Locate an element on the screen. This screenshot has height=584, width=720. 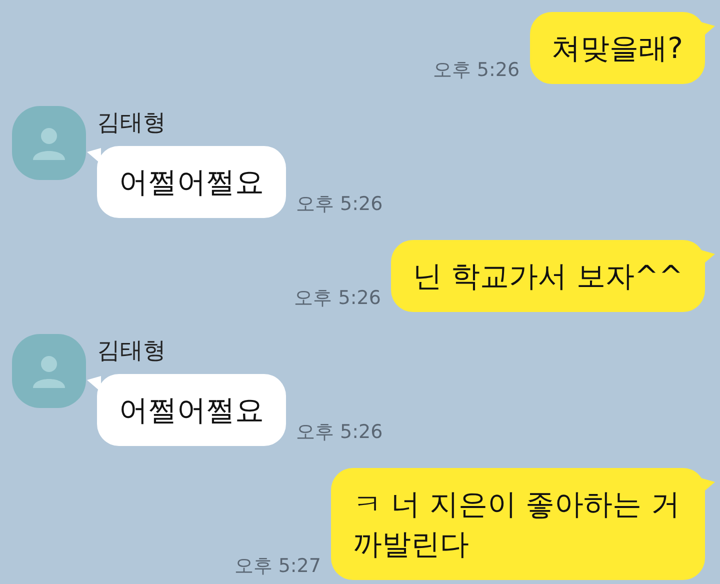
message-bubble: 쳐맞을래? is located at coordinates (617, 48).